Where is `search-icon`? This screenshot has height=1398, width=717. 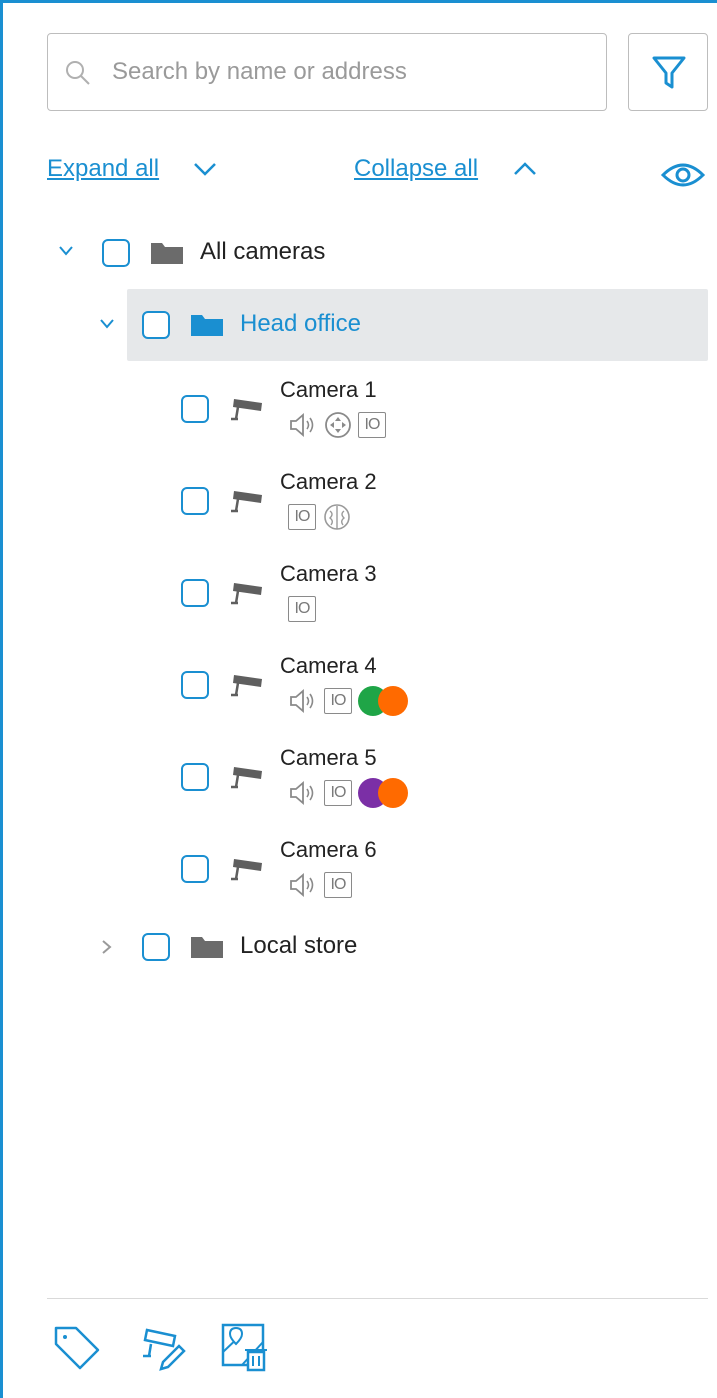 search-icon is located at coordinates (78, 73).